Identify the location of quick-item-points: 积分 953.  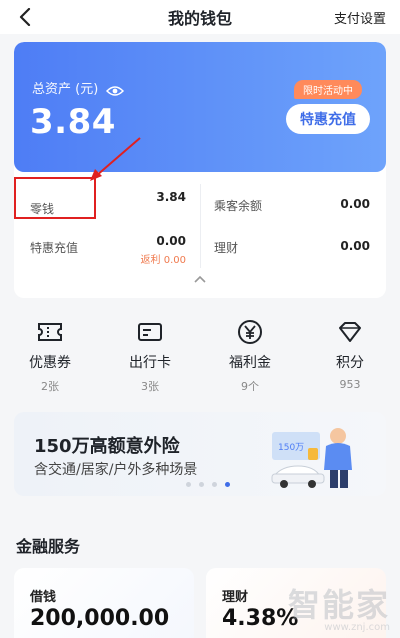
(350, 357).